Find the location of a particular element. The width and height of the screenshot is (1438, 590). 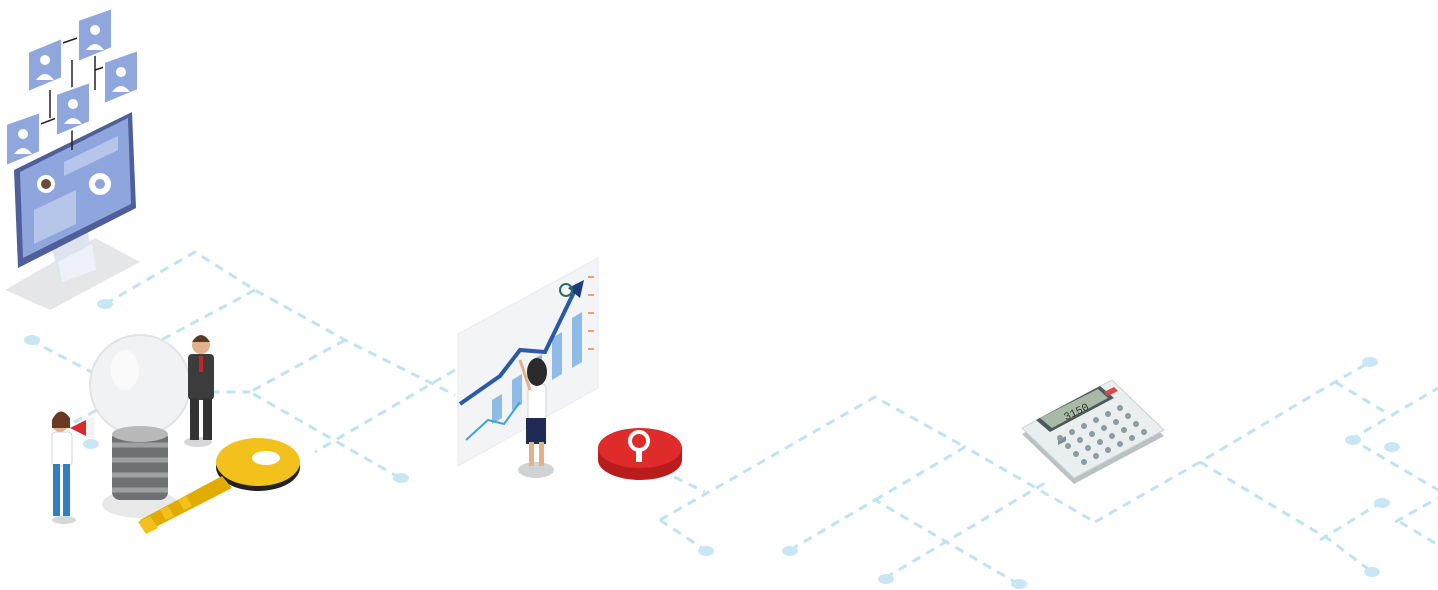

businessman-figure is located at coordinates (199, 391).